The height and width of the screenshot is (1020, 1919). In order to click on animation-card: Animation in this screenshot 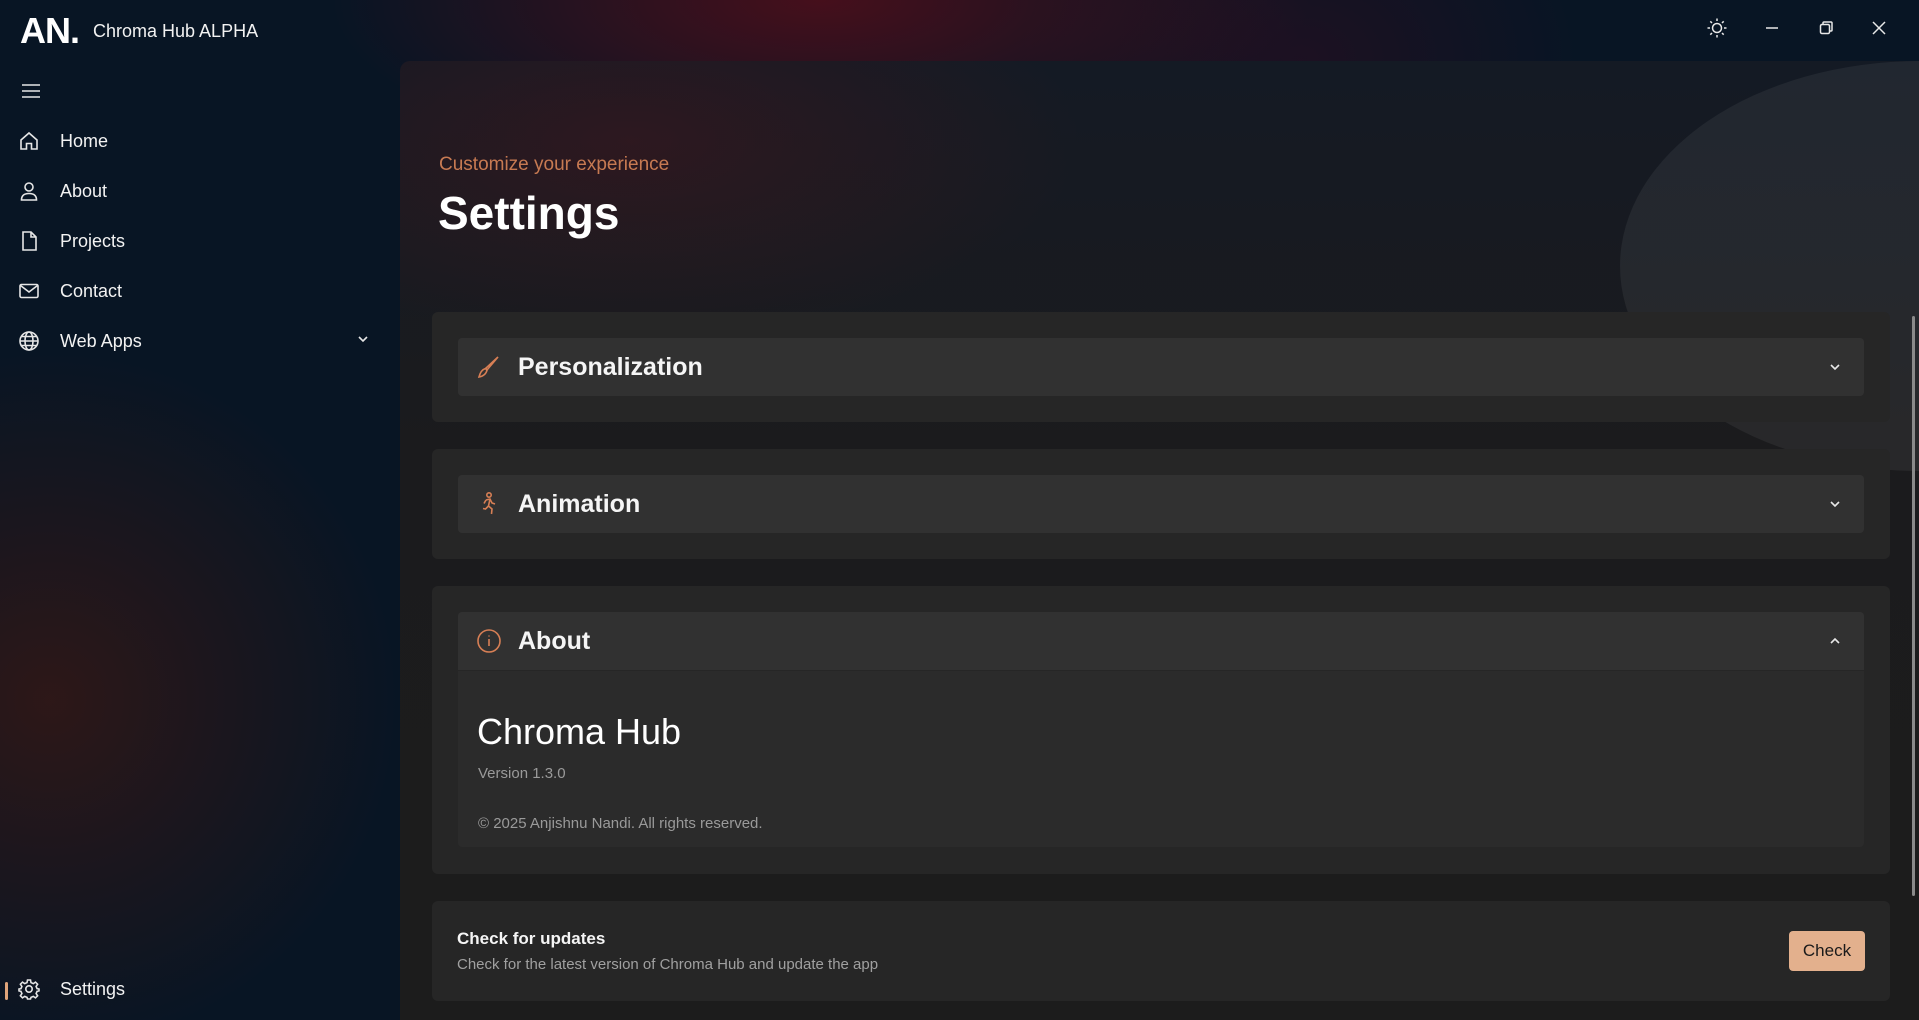, I will do `click(1161, 504)`.